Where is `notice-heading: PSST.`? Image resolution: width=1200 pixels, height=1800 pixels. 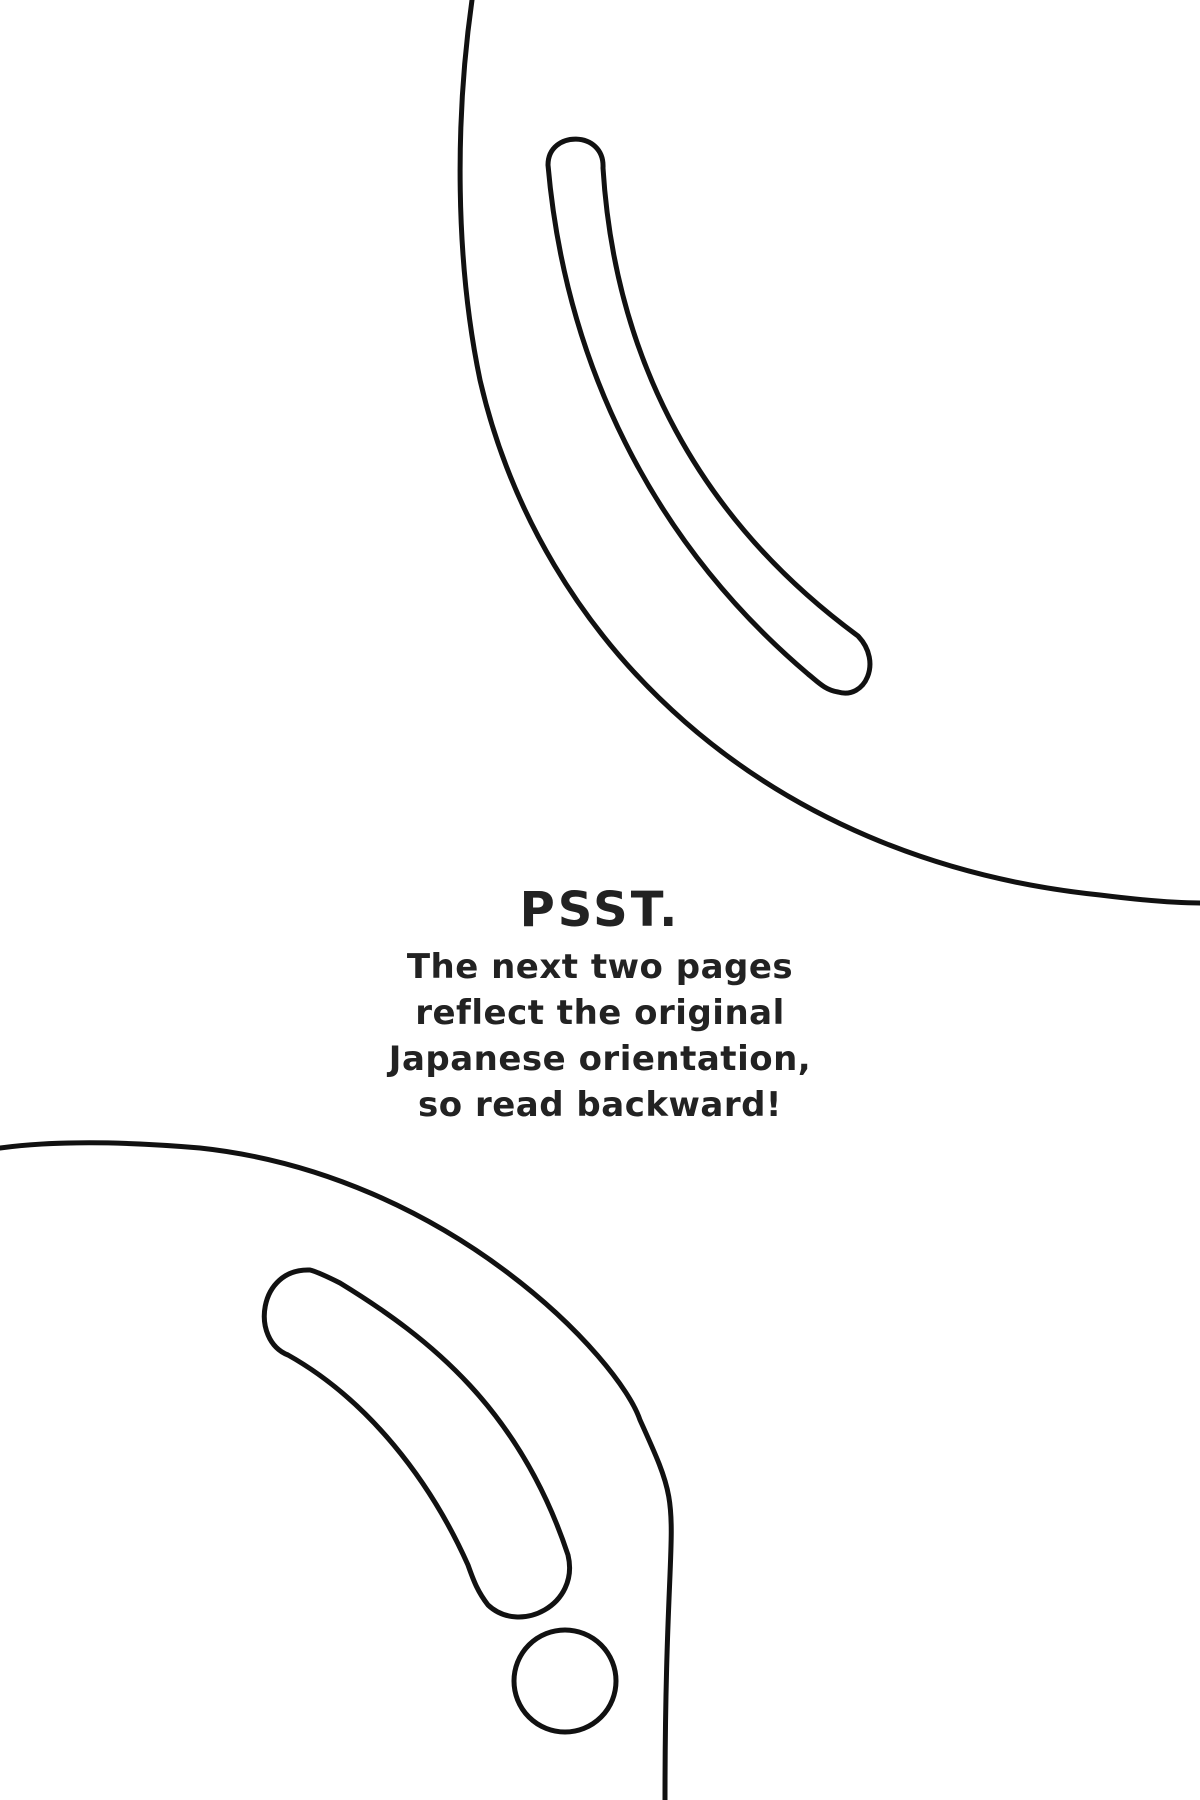 notice-heading: PSST. is located at coordinates (600, 910).